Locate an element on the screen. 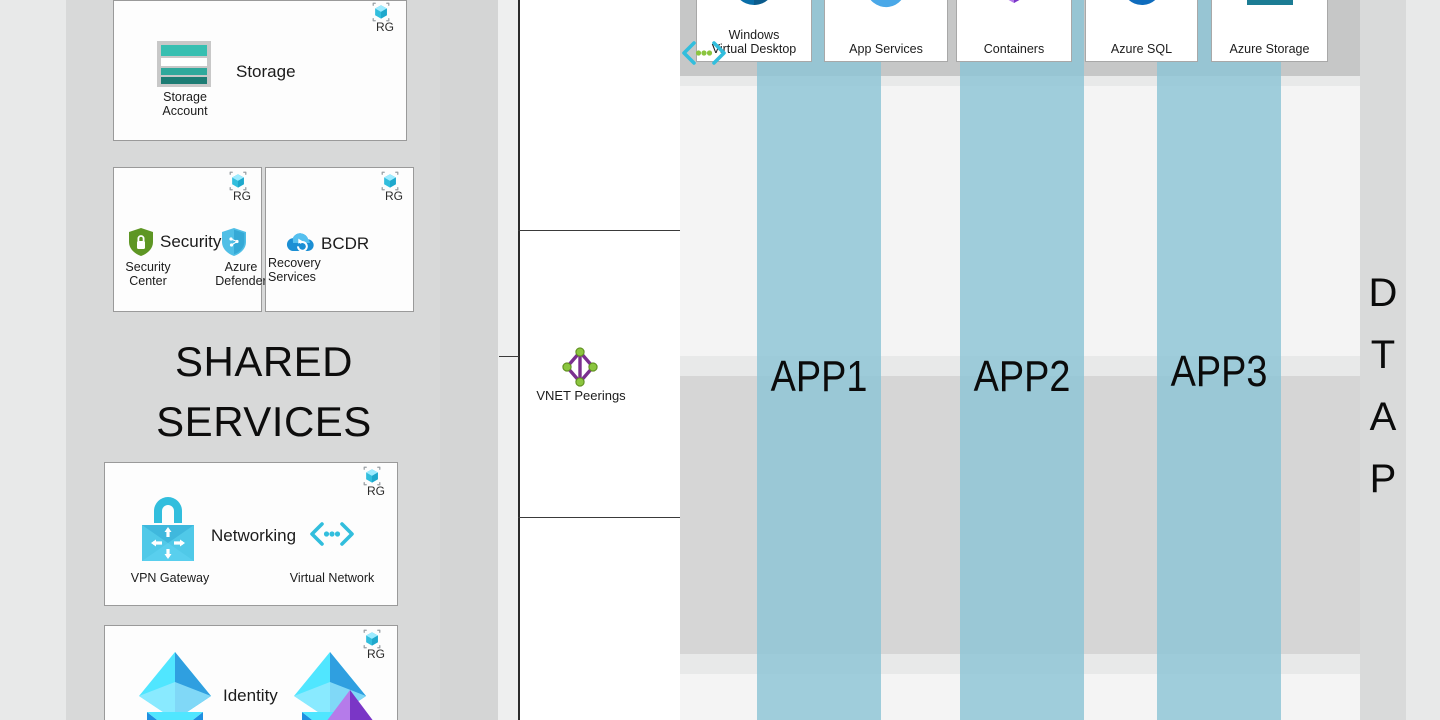  background-band-far-left is located at coordinates (33, 360).